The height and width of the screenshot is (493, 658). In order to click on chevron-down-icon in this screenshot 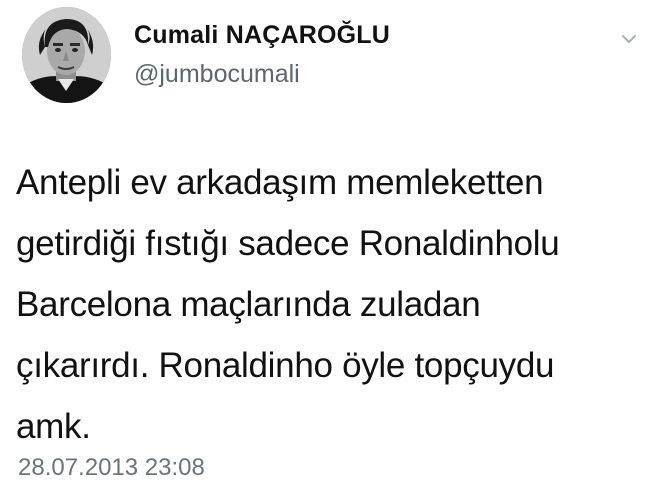, I will do `click(629, 39)`.